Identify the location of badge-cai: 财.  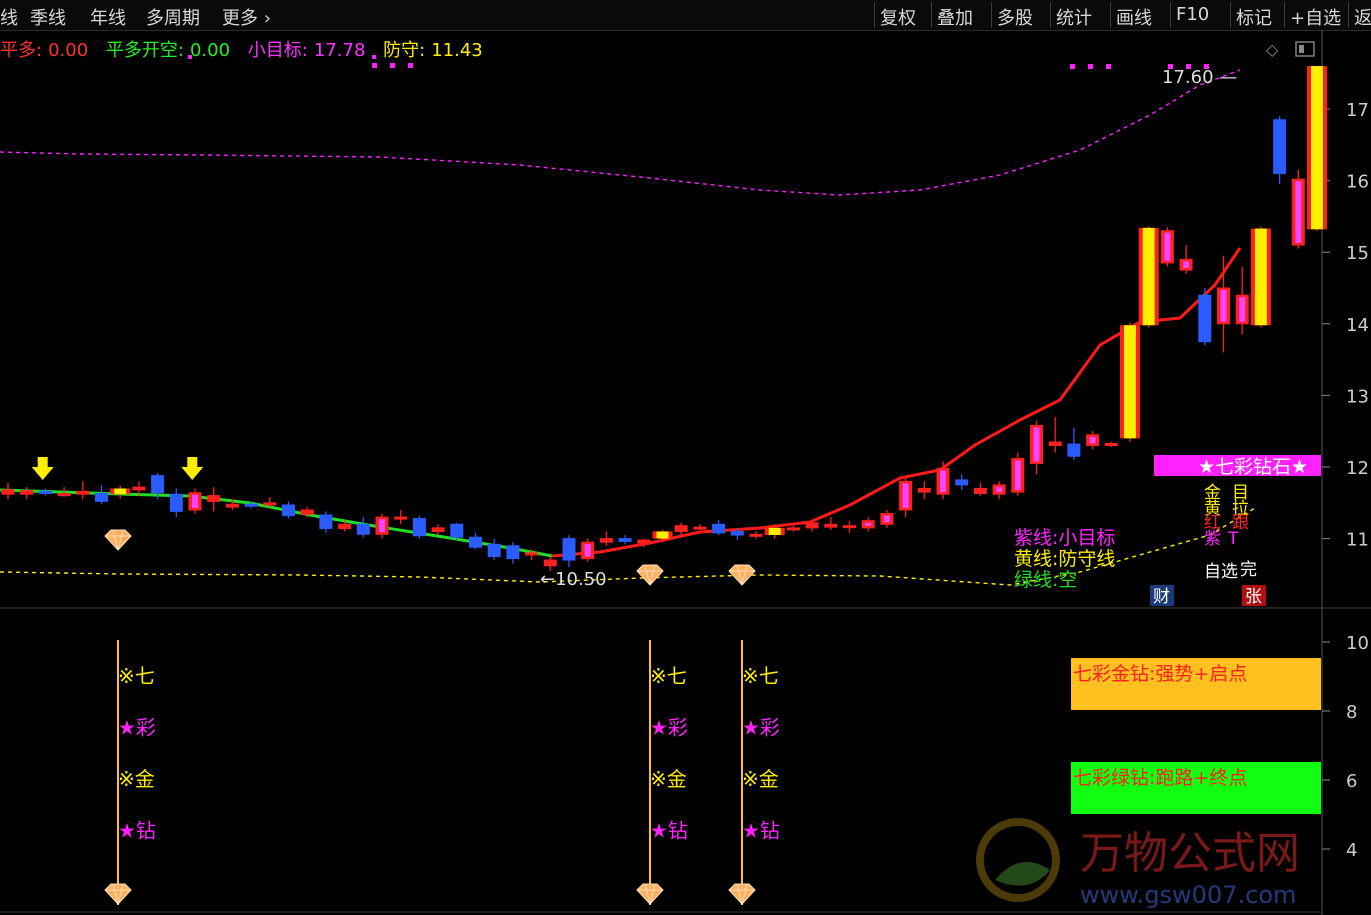
(1161, 597).